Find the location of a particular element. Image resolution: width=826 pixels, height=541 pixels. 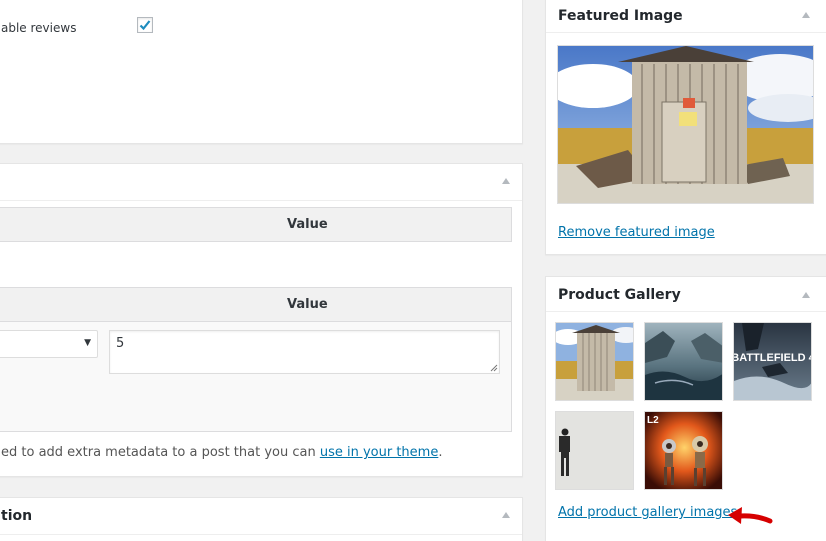

enable-reviews-label: able reviews is located at coordinates (39, 28).